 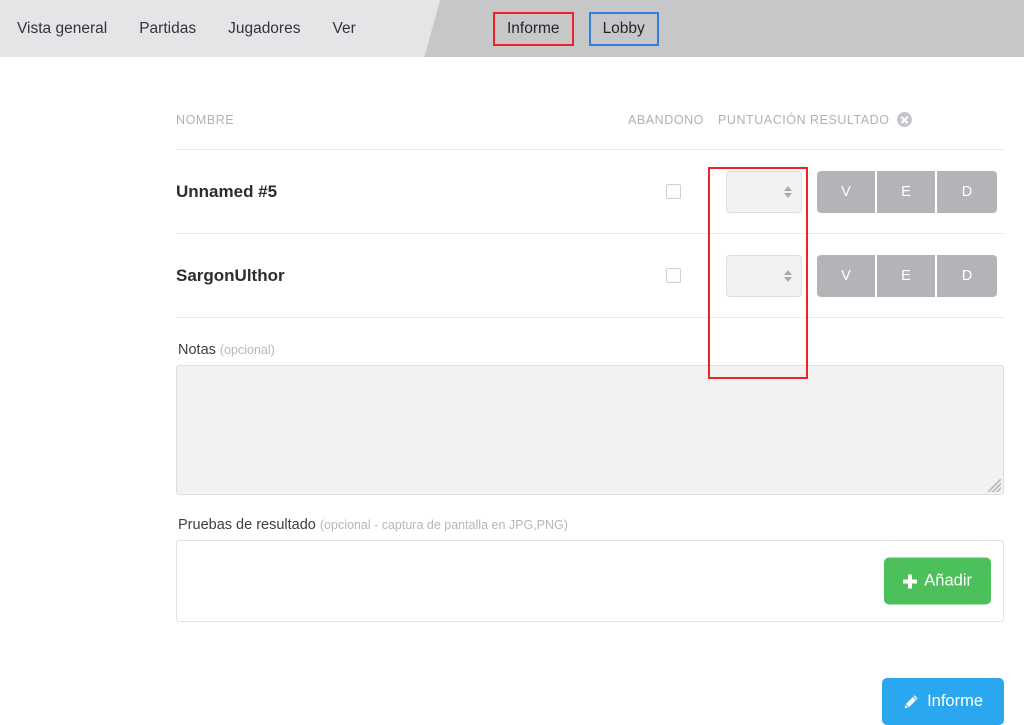 What do you see at coordinates (911, 702) in the screenshot?
I see `pencil-icon` at bounding box center [911, 702].